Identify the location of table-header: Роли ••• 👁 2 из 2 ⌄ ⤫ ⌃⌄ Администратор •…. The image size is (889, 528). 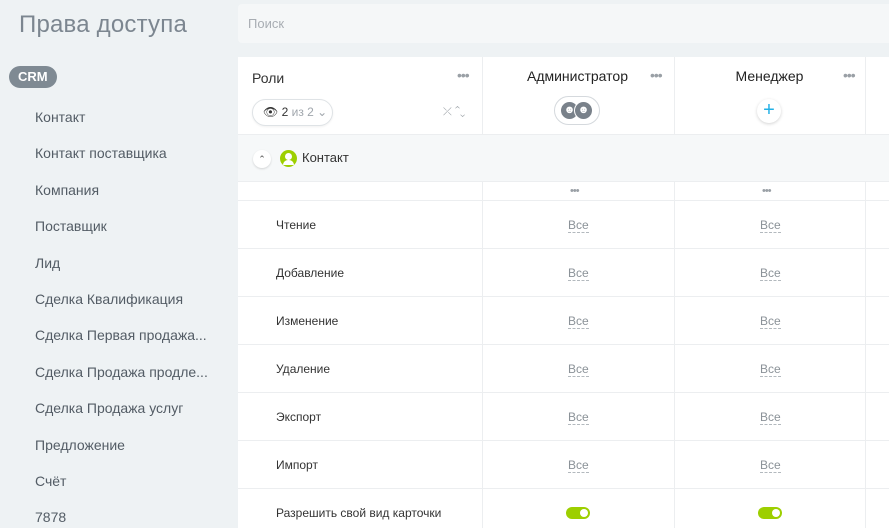
(563, 96).